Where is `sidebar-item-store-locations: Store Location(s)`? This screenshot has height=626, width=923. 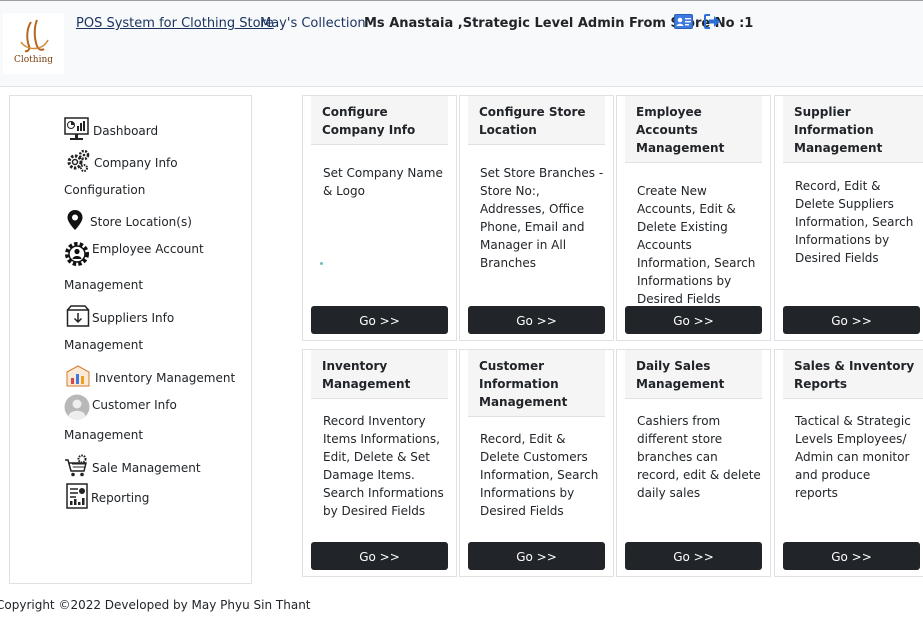 sidebar-item-store-locations: Store Location(s) is located at coordinates (129, 221).